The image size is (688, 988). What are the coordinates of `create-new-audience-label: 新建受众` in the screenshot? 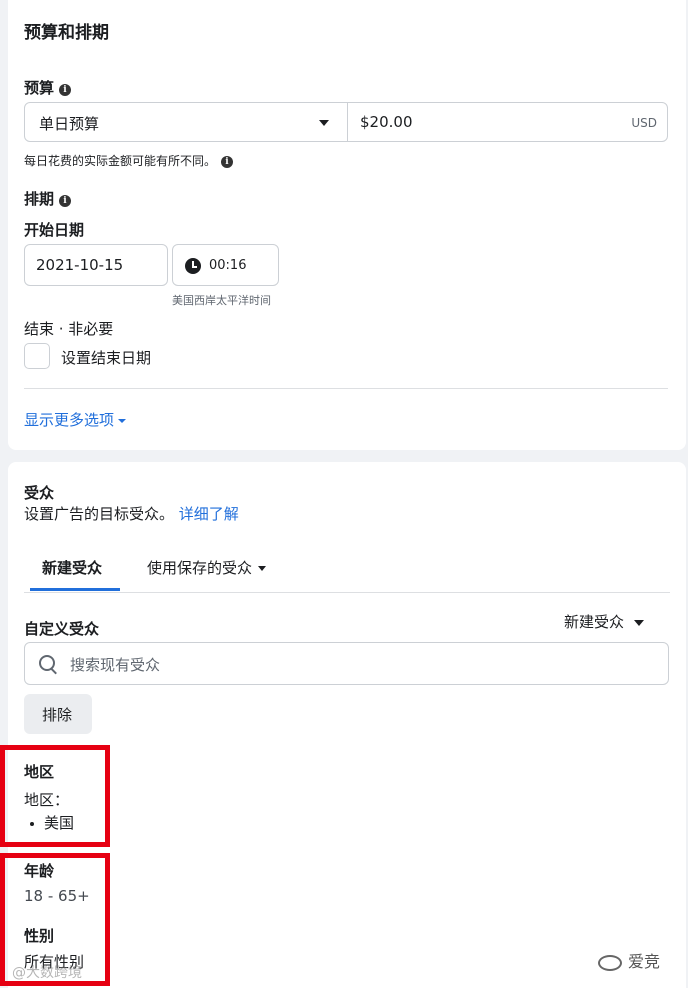 It's located at (594, 622).